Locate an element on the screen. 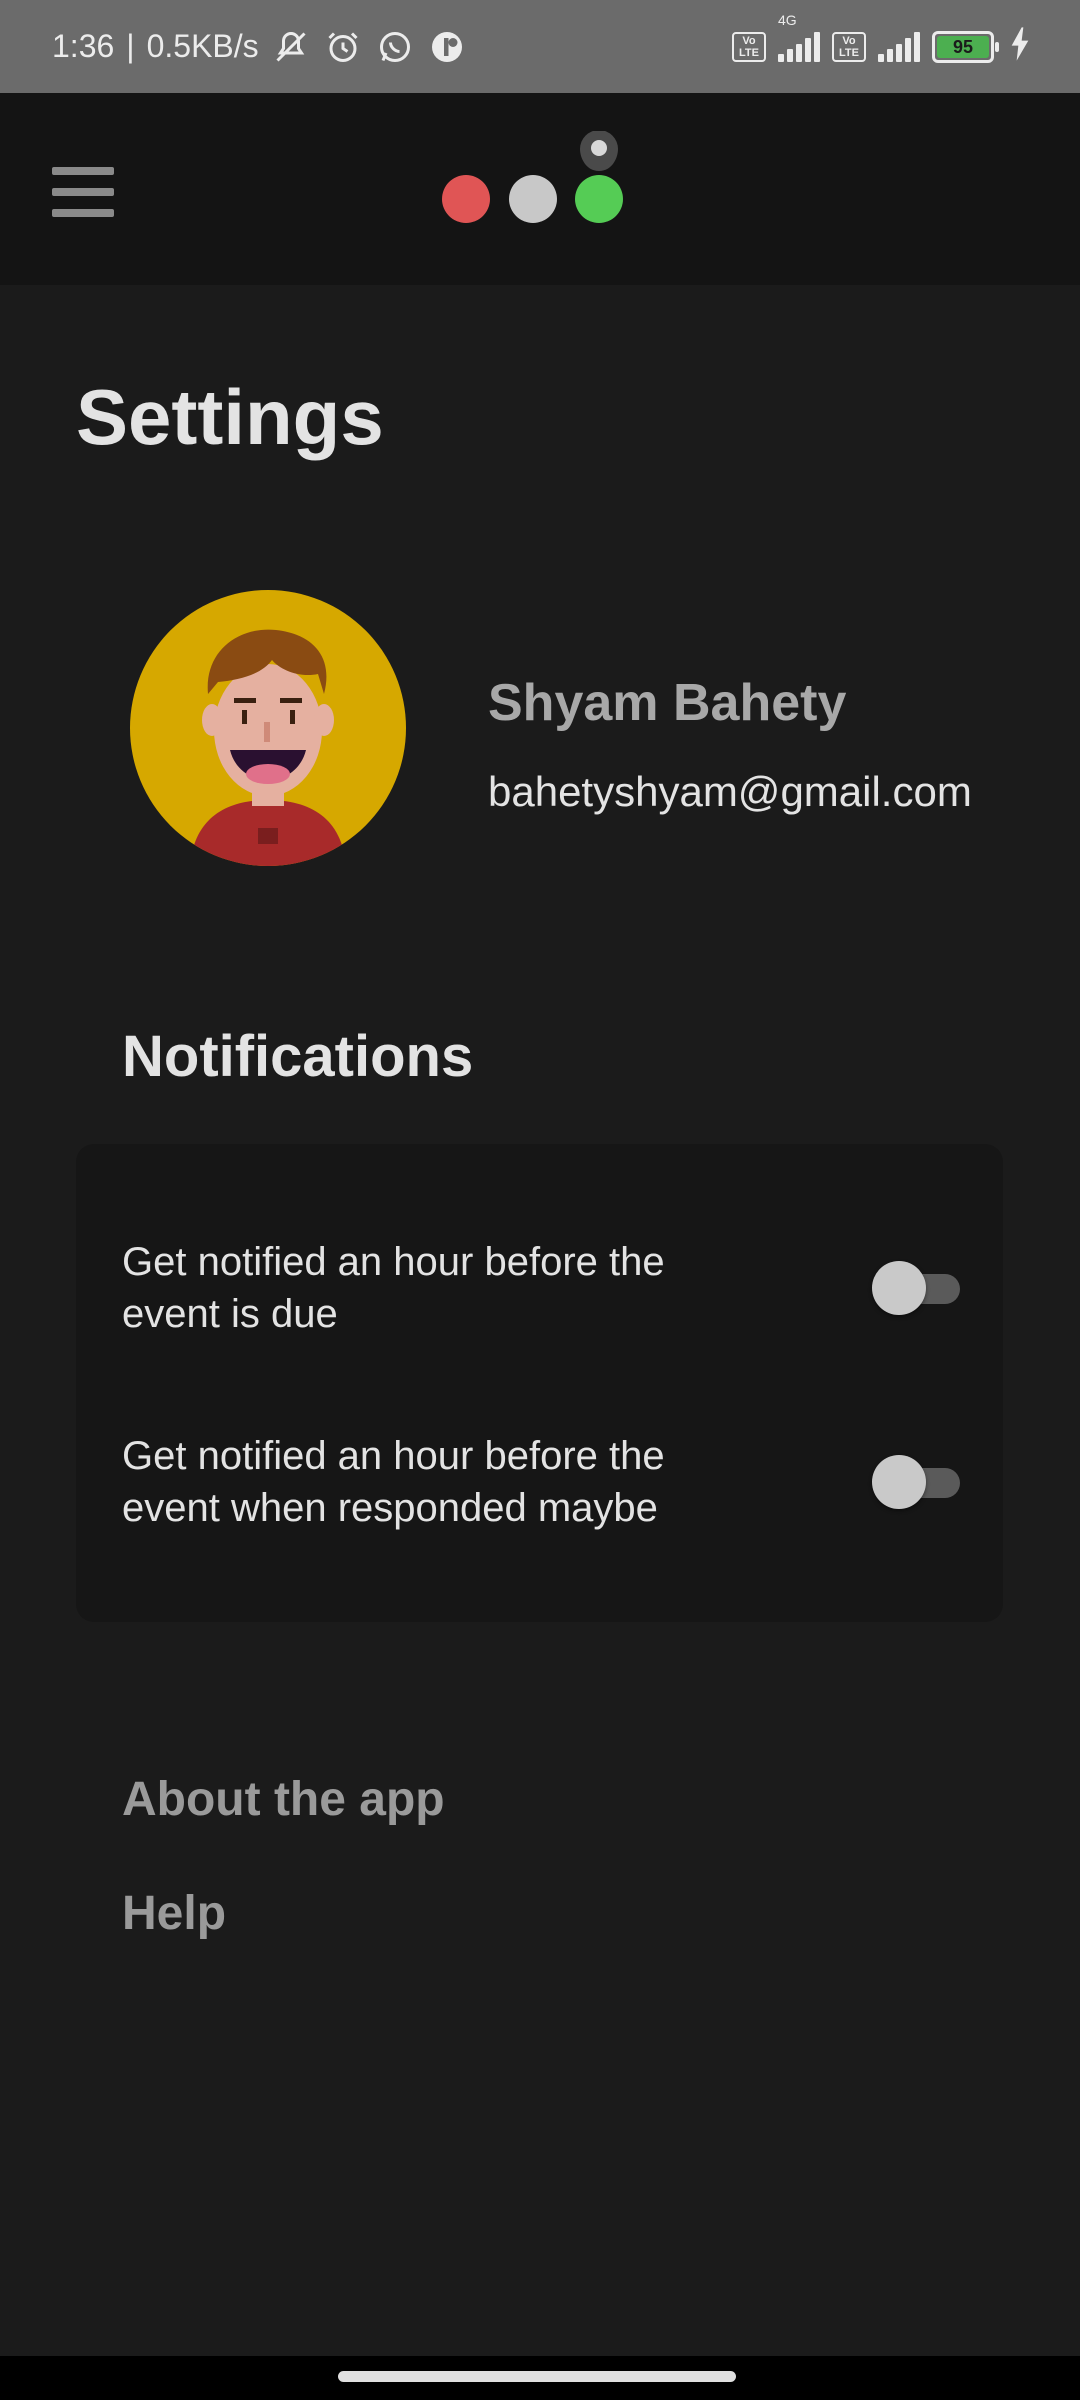 The image size is (1080, 2400). profile-email: bahetyshyam@gmail.com is located at coordinates (730, 791).